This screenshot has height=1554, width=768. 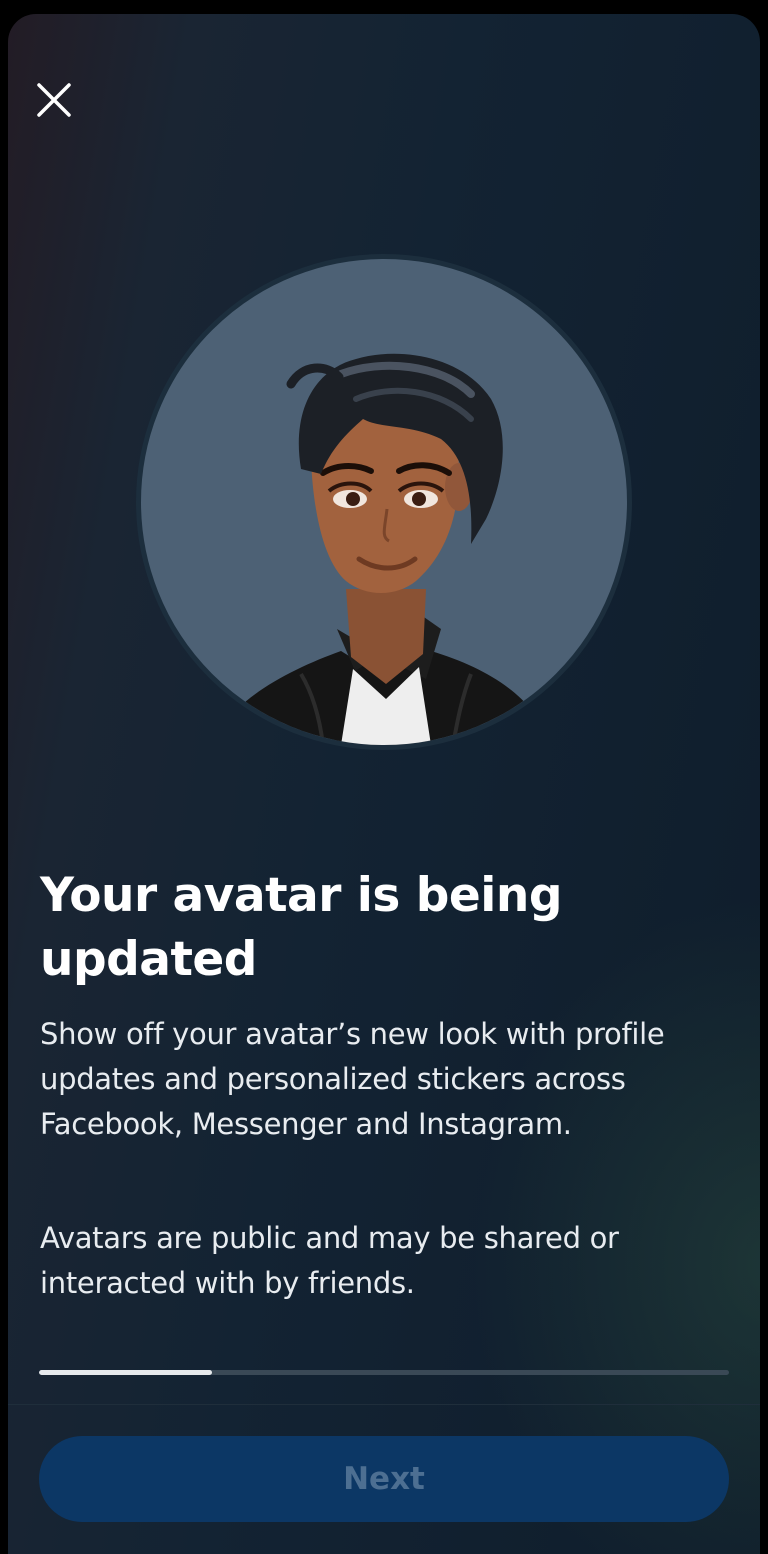 What do you see at coordinates (125, 1372) in the screenshot?
I see `progress-bar-fill` at bounding box center [125, 1372].